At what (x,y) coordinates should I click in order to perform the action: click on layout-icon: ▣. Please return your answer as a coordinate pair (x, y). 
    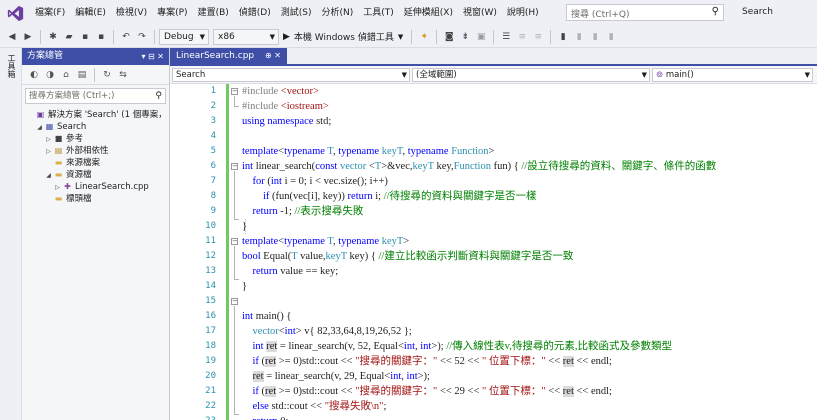
    Looking at the image, I should click on (481, 37).